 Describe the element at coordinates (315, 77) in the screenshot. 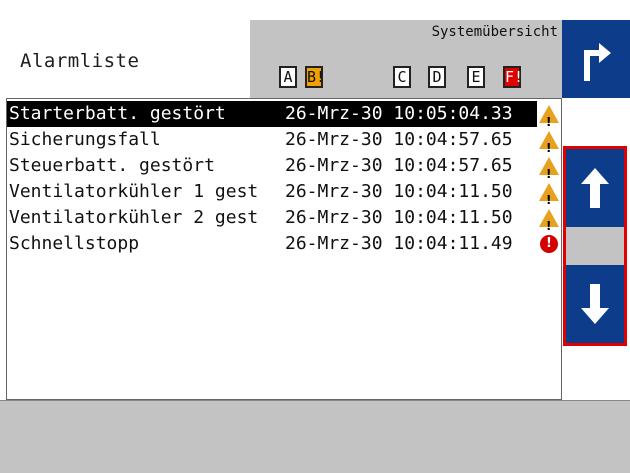

I see `system-box-b: B!` at that location.